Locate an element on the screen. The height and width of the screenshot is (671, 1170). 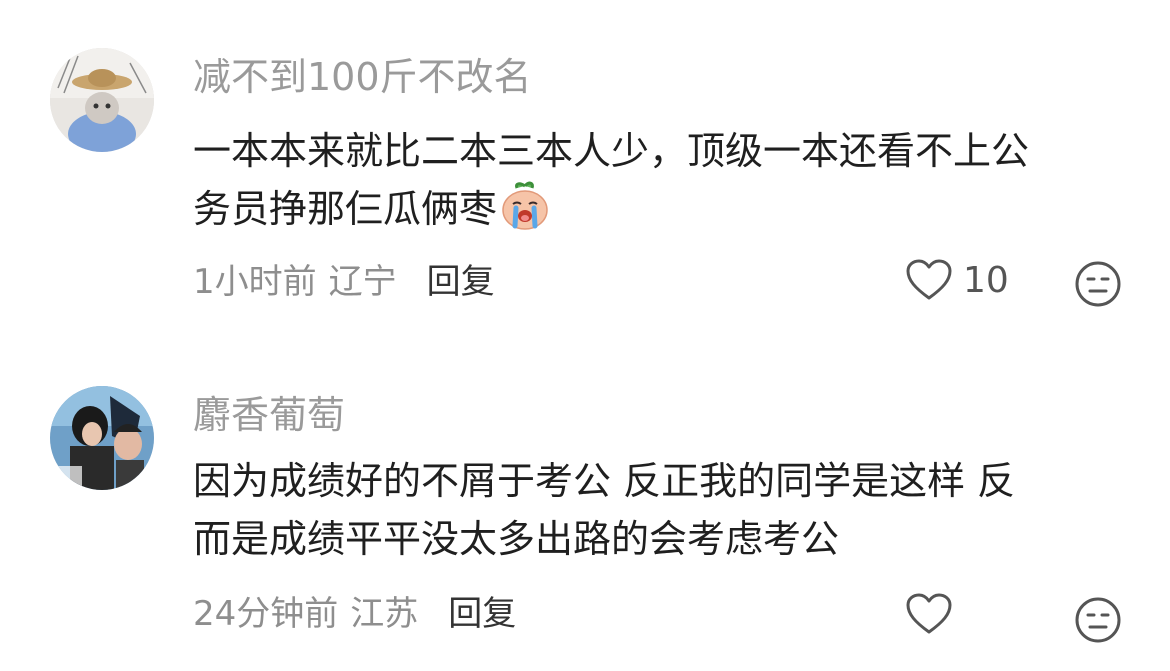
username: 麝香葡萄 is located at coordinates (269, 415).